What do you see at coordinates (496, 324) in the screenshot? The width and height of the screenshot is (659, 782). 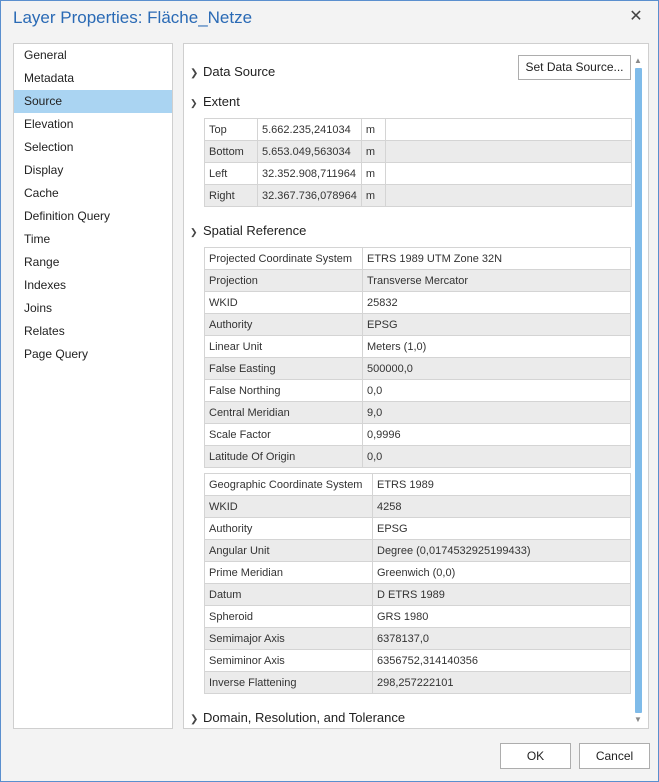 I see `projected-property-value: EPSG` at bounding box center [496, 324].